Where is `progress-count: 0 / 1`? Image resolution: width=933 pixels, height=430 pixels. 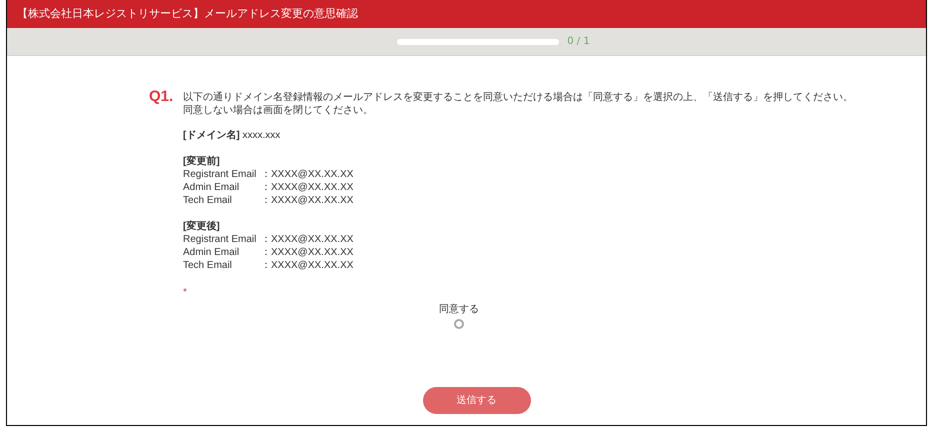
progress-count: 0 / 1 is located at coordinates (578, 42).